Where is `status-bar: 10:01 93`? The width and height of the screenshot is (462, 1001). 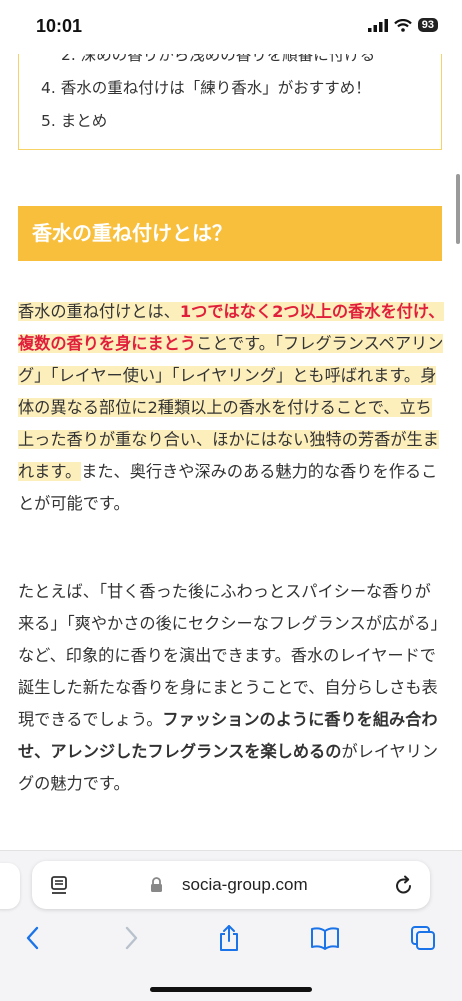 status-bar: 10:01 93 is located at coordinates (231, 27).